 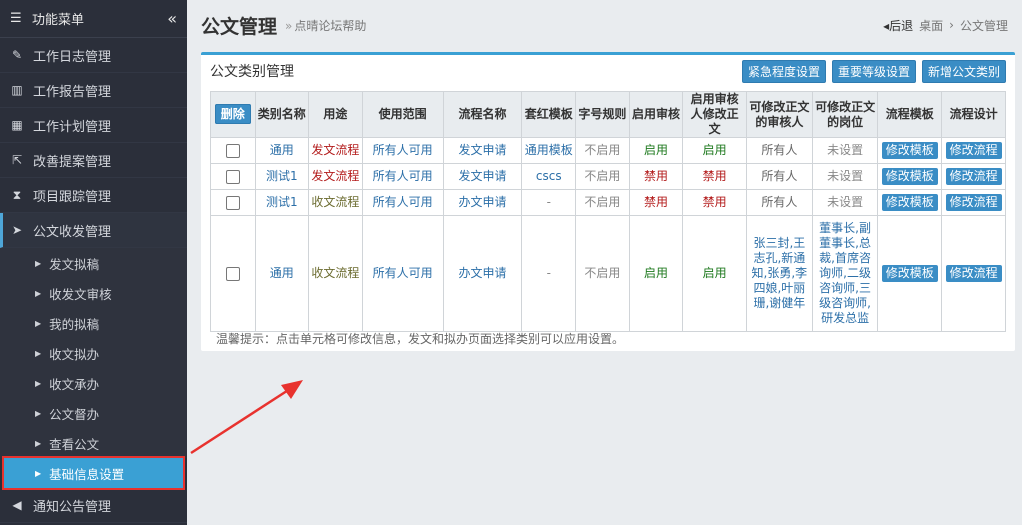 I want to click on menu-list-icon: ☰, so click(x=16, y=18).